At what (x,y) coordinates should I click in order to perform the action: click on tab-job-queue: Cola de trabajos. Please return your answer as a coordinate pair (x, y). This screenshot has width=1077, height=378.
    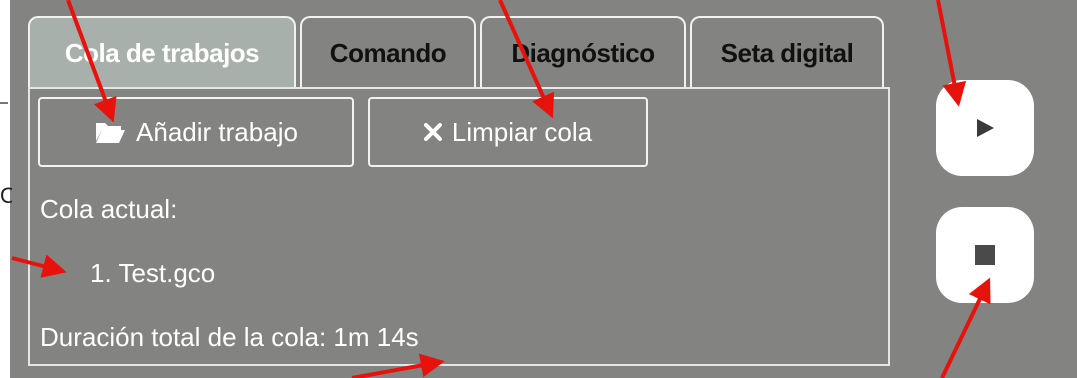
    Looking at the image, I should click on (162, 52).